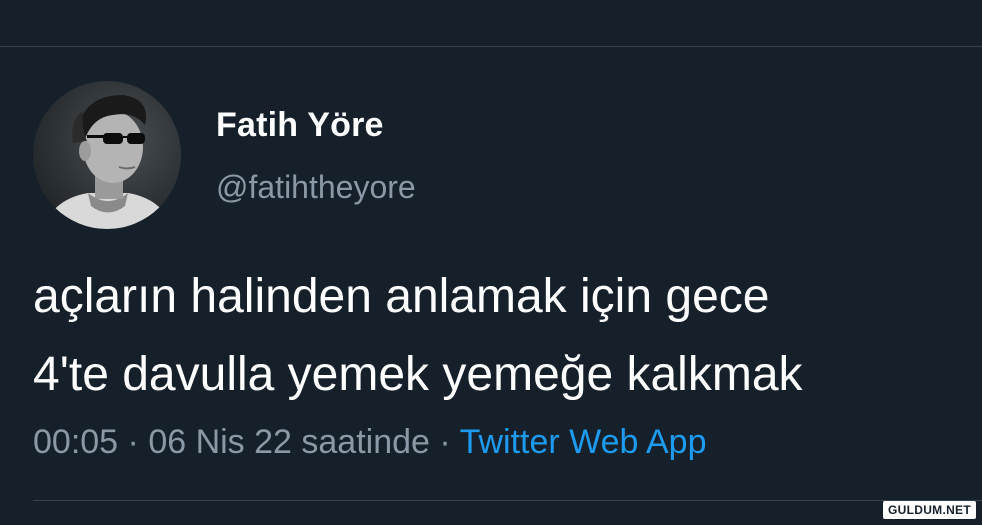 The image size is (982, 525). Describe the element at coordinates (75, 442) in the screenshot. I see `tweet-time: 00:05` at that location.